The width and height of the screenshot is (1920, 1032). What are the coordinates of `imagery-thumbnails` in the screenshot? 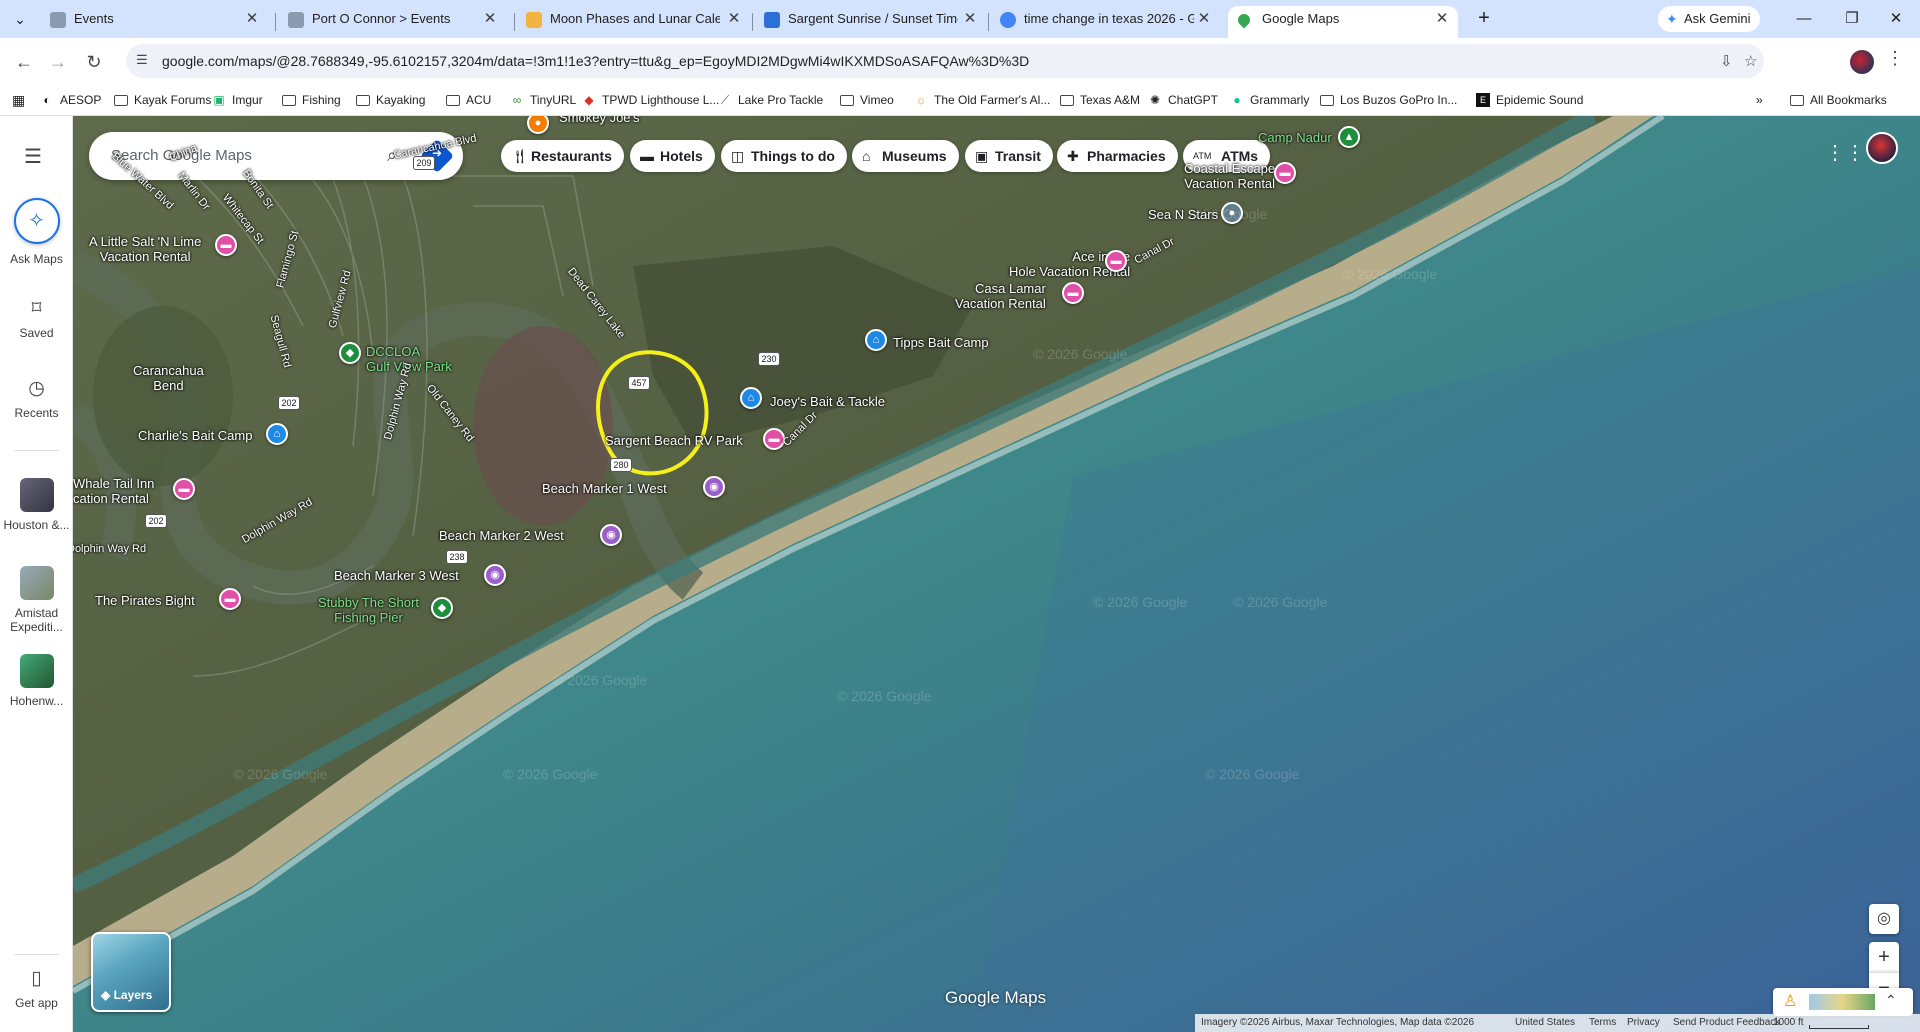 It's located at (1842, 1002).